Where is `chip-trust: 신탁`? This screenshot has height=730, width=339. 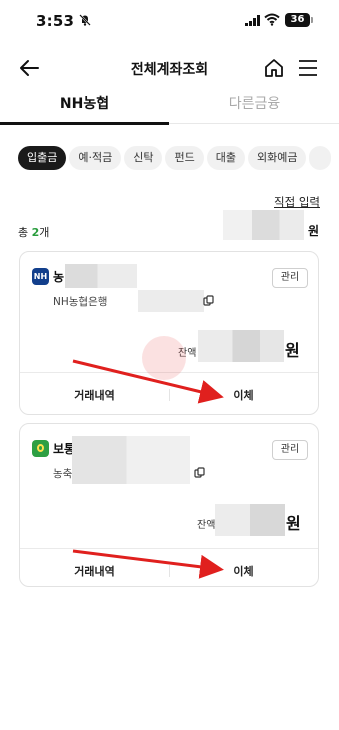
chip-trust: 신탁 is located at coordinates (143, 158).